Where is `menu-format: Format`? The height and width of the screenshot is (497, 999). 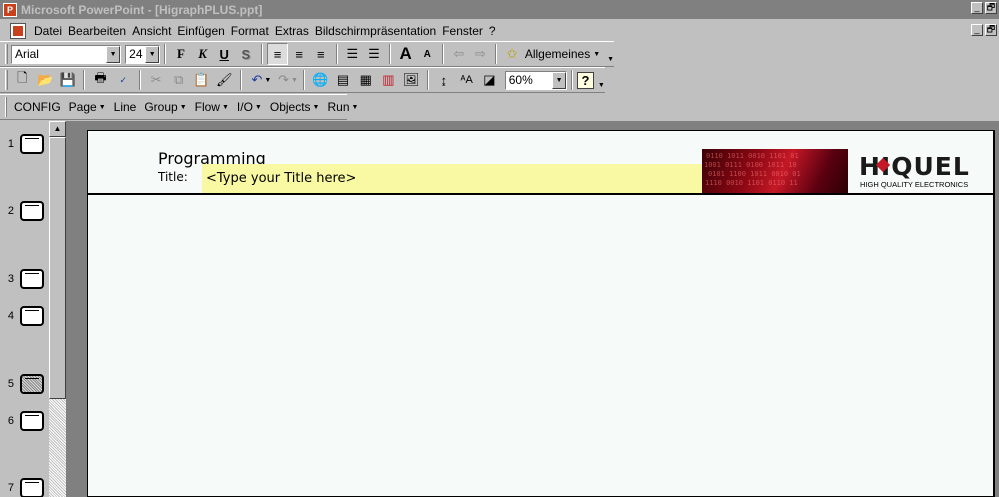
menu-format: Format is located at coordinates (250, 31).